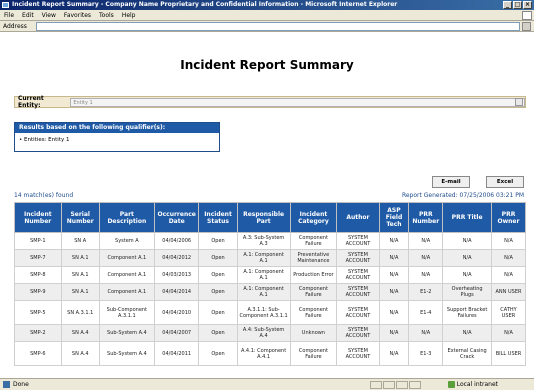  Describe the element at coordinates (426, 217) in the screenshot. I see `col-prr-number: PRR Number` at that location.